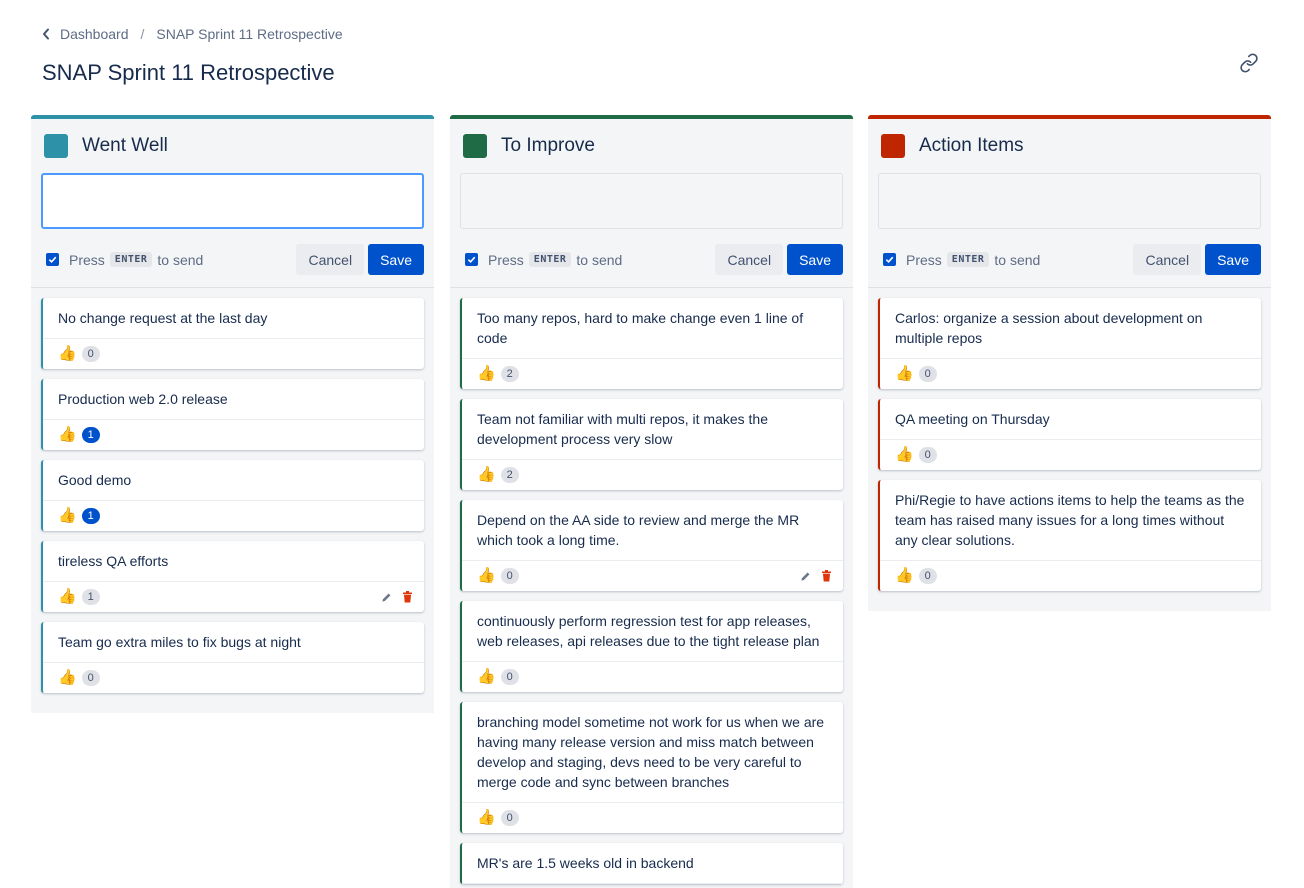 The image size is (1304, 888). Describe the element at coordinates (1069, 146) in the screenshot. I see `column-header: Action Items` at that location.